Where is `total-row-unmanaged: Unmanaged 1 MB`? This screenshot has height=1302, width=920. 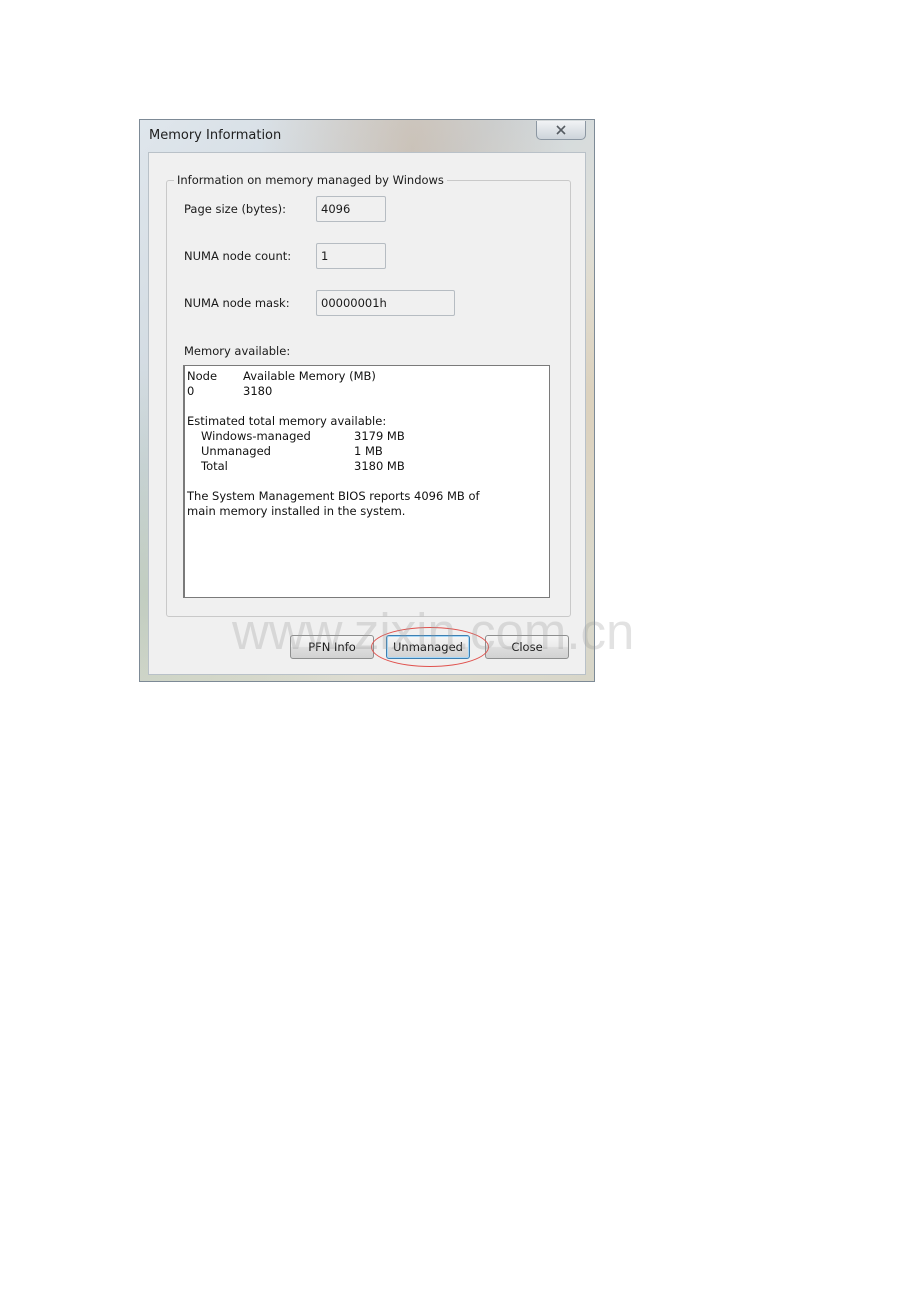 total-row-unmanaged: Unmanaged 1 MB is located at coordinates (368, 451).